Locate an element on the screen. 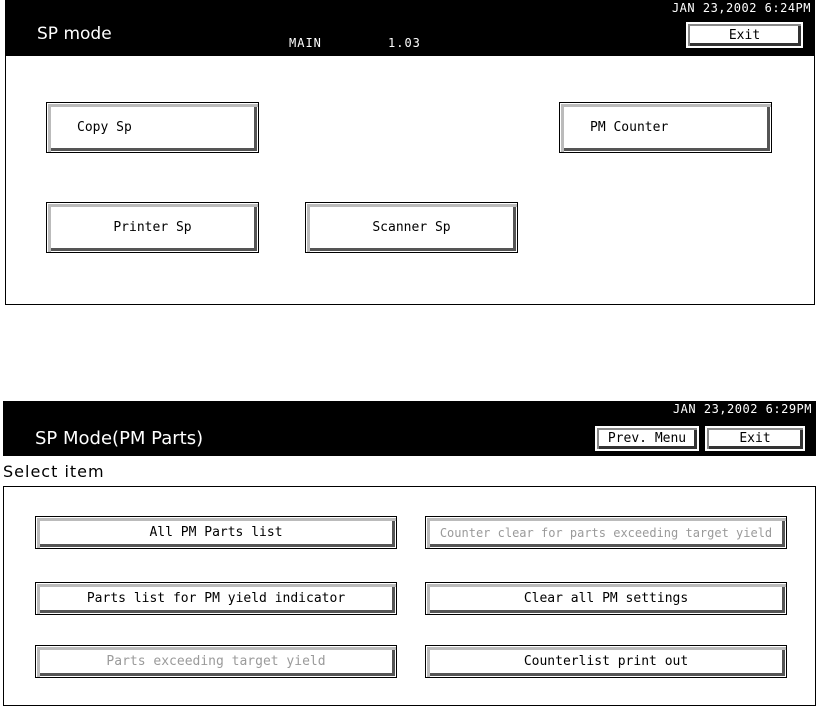 This screenshot has height=709, width=818. title-bar: SP Mode(PM Parts) Prev. Menu Exit is located at coordinates (409, 436).